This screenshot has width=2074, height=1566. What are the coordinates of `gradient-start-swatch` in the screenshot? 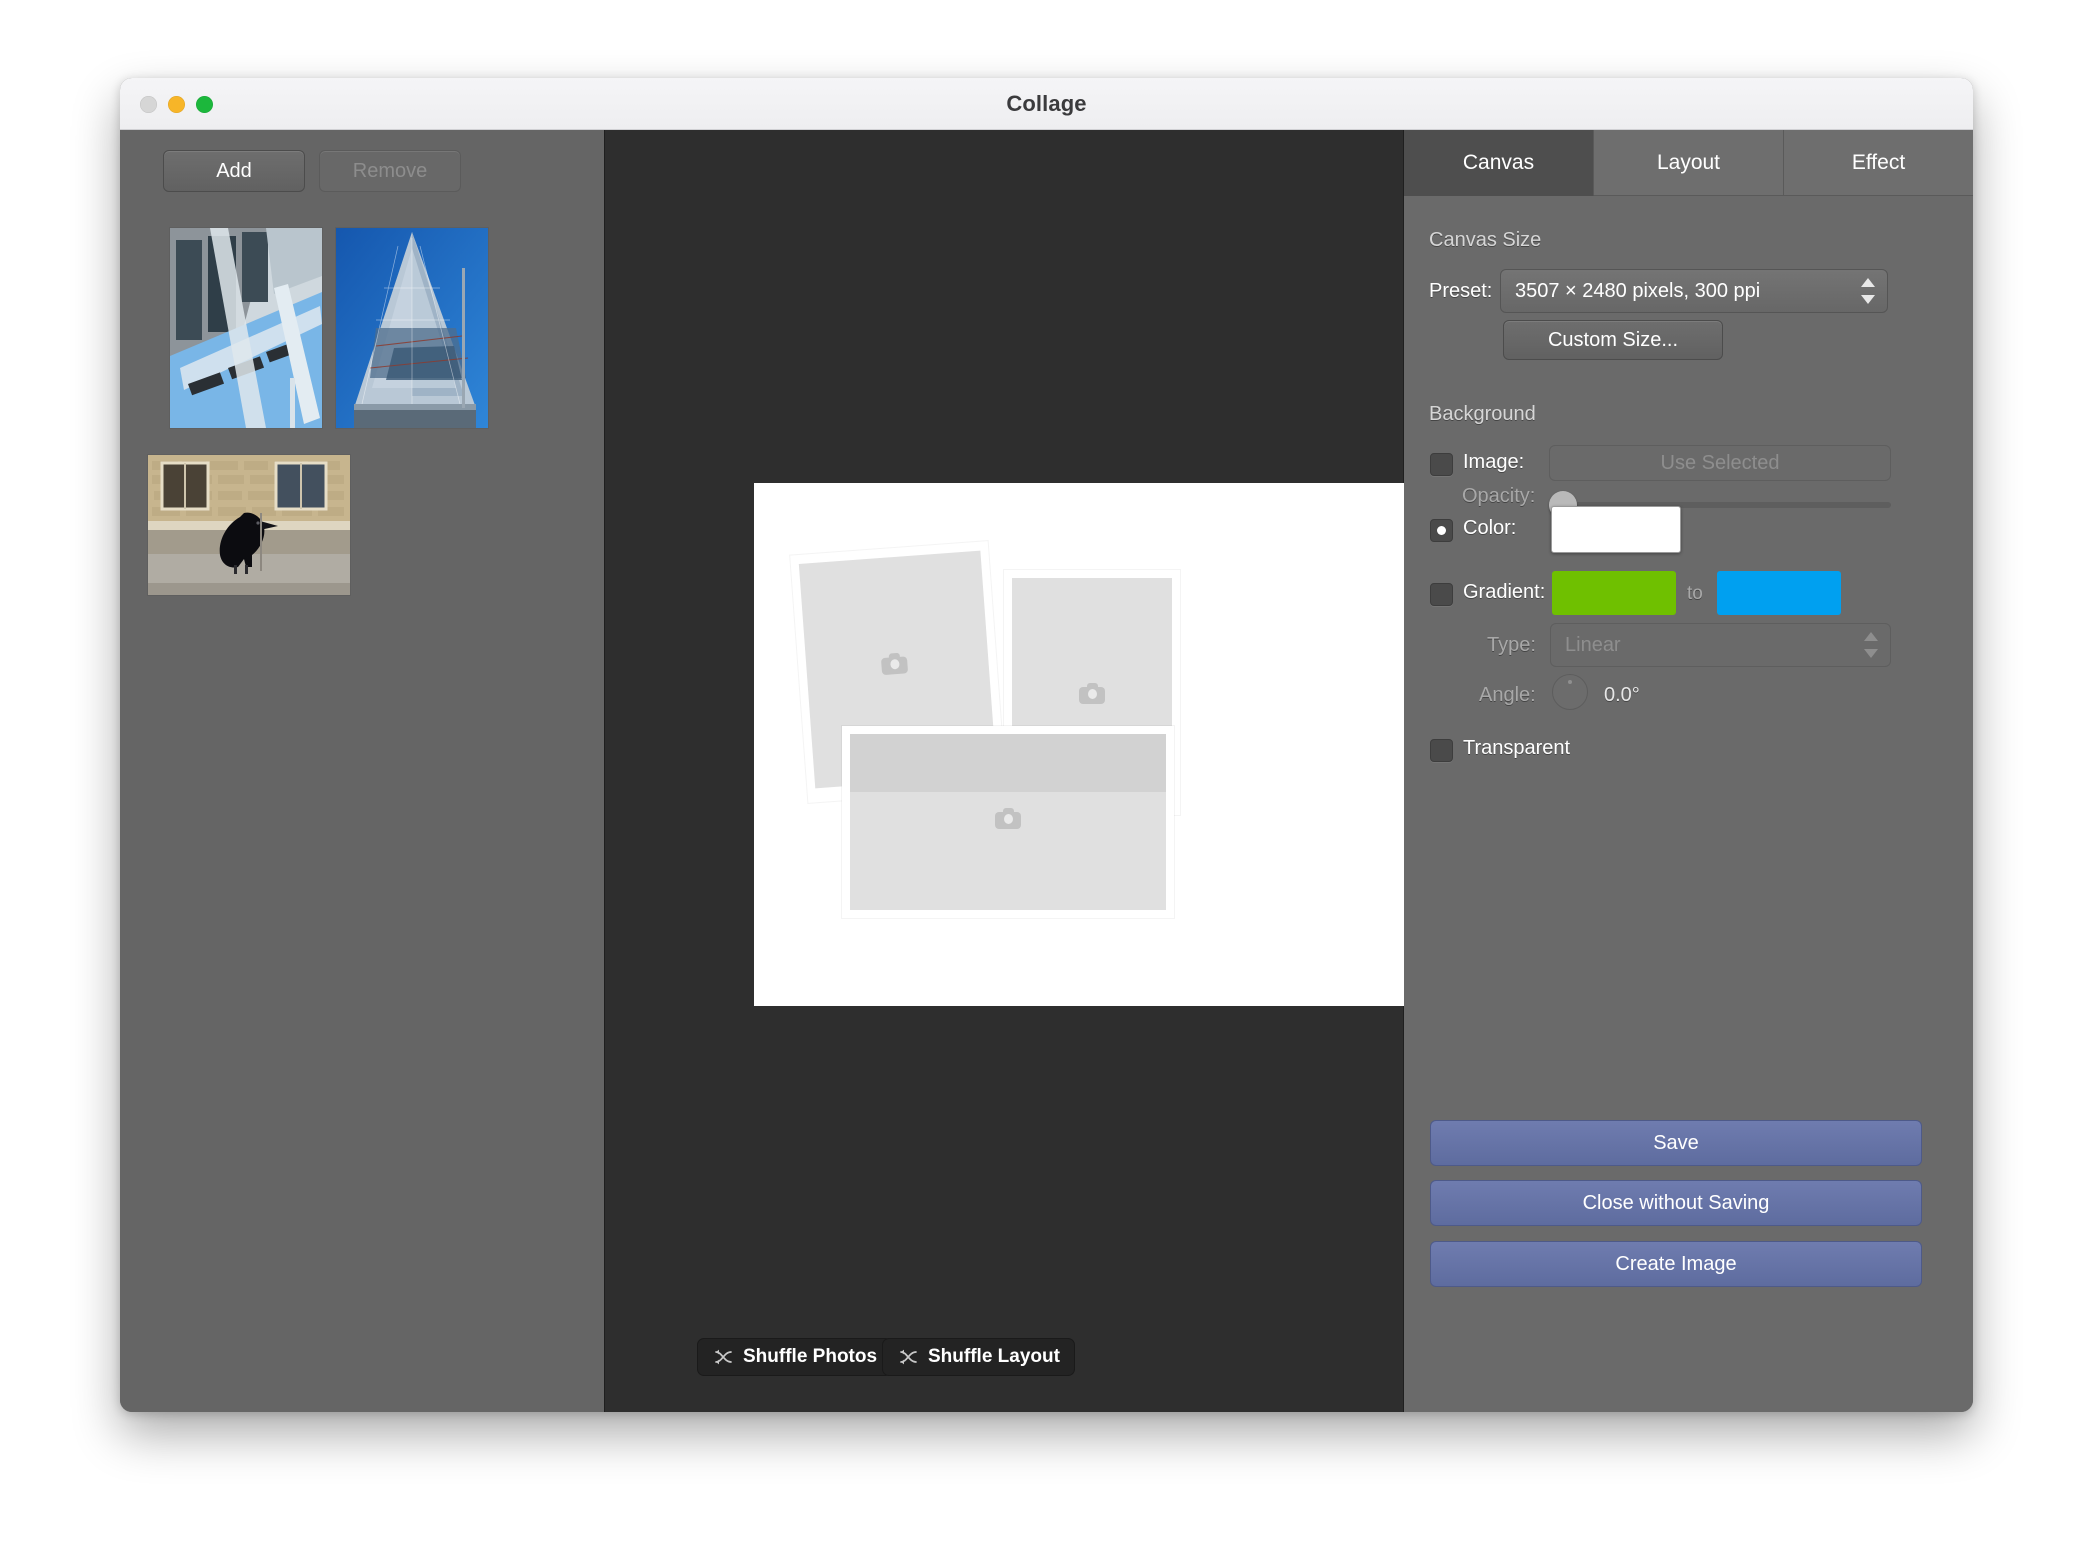 It's located at (1614, 593).